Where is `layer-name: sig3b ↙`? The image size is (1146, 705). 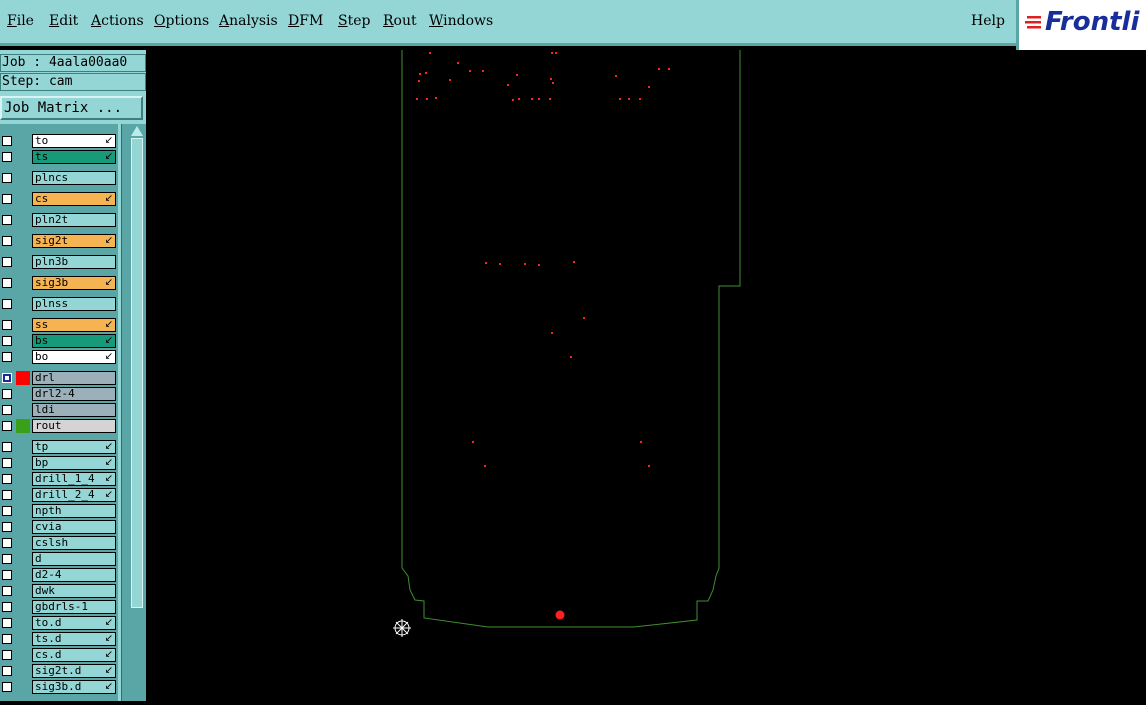
layer-name: sig3b ↙ is located at coordinates (74, 283).